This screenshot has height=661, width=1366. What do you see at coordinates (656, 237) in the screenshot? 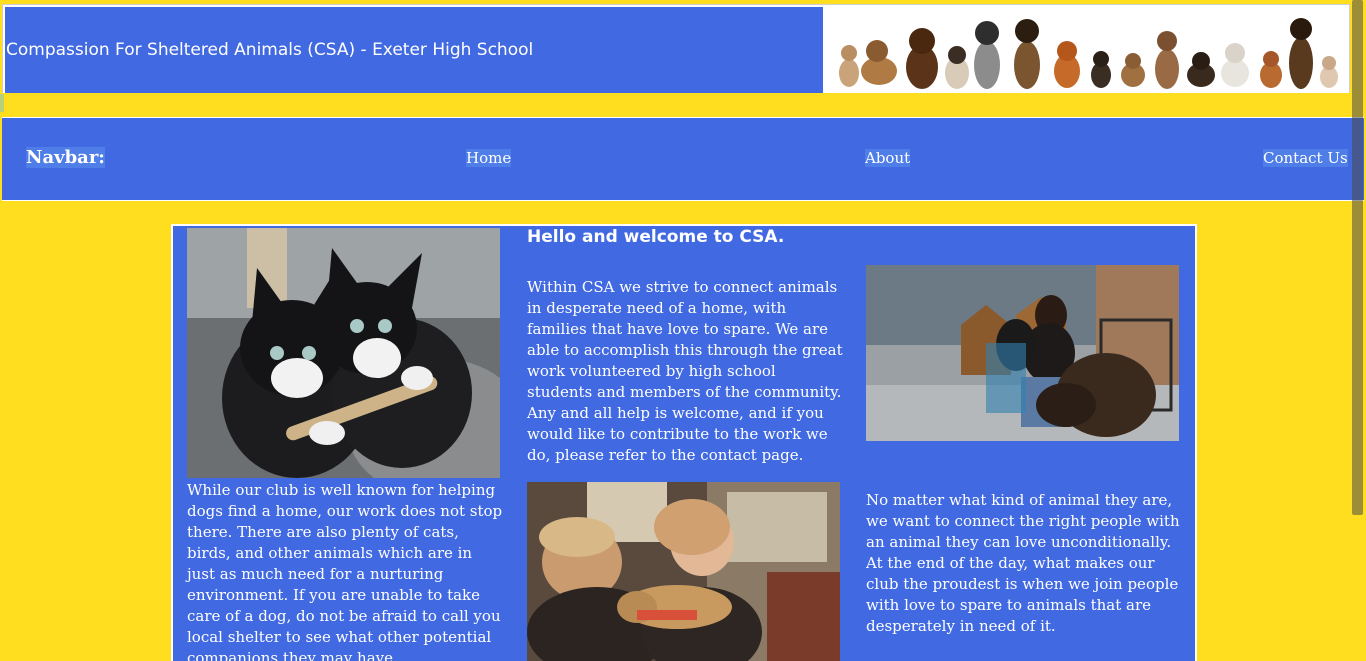
I see `welcome-heading: Hello and welcome to CSA.` at bounding box center [656, 237].